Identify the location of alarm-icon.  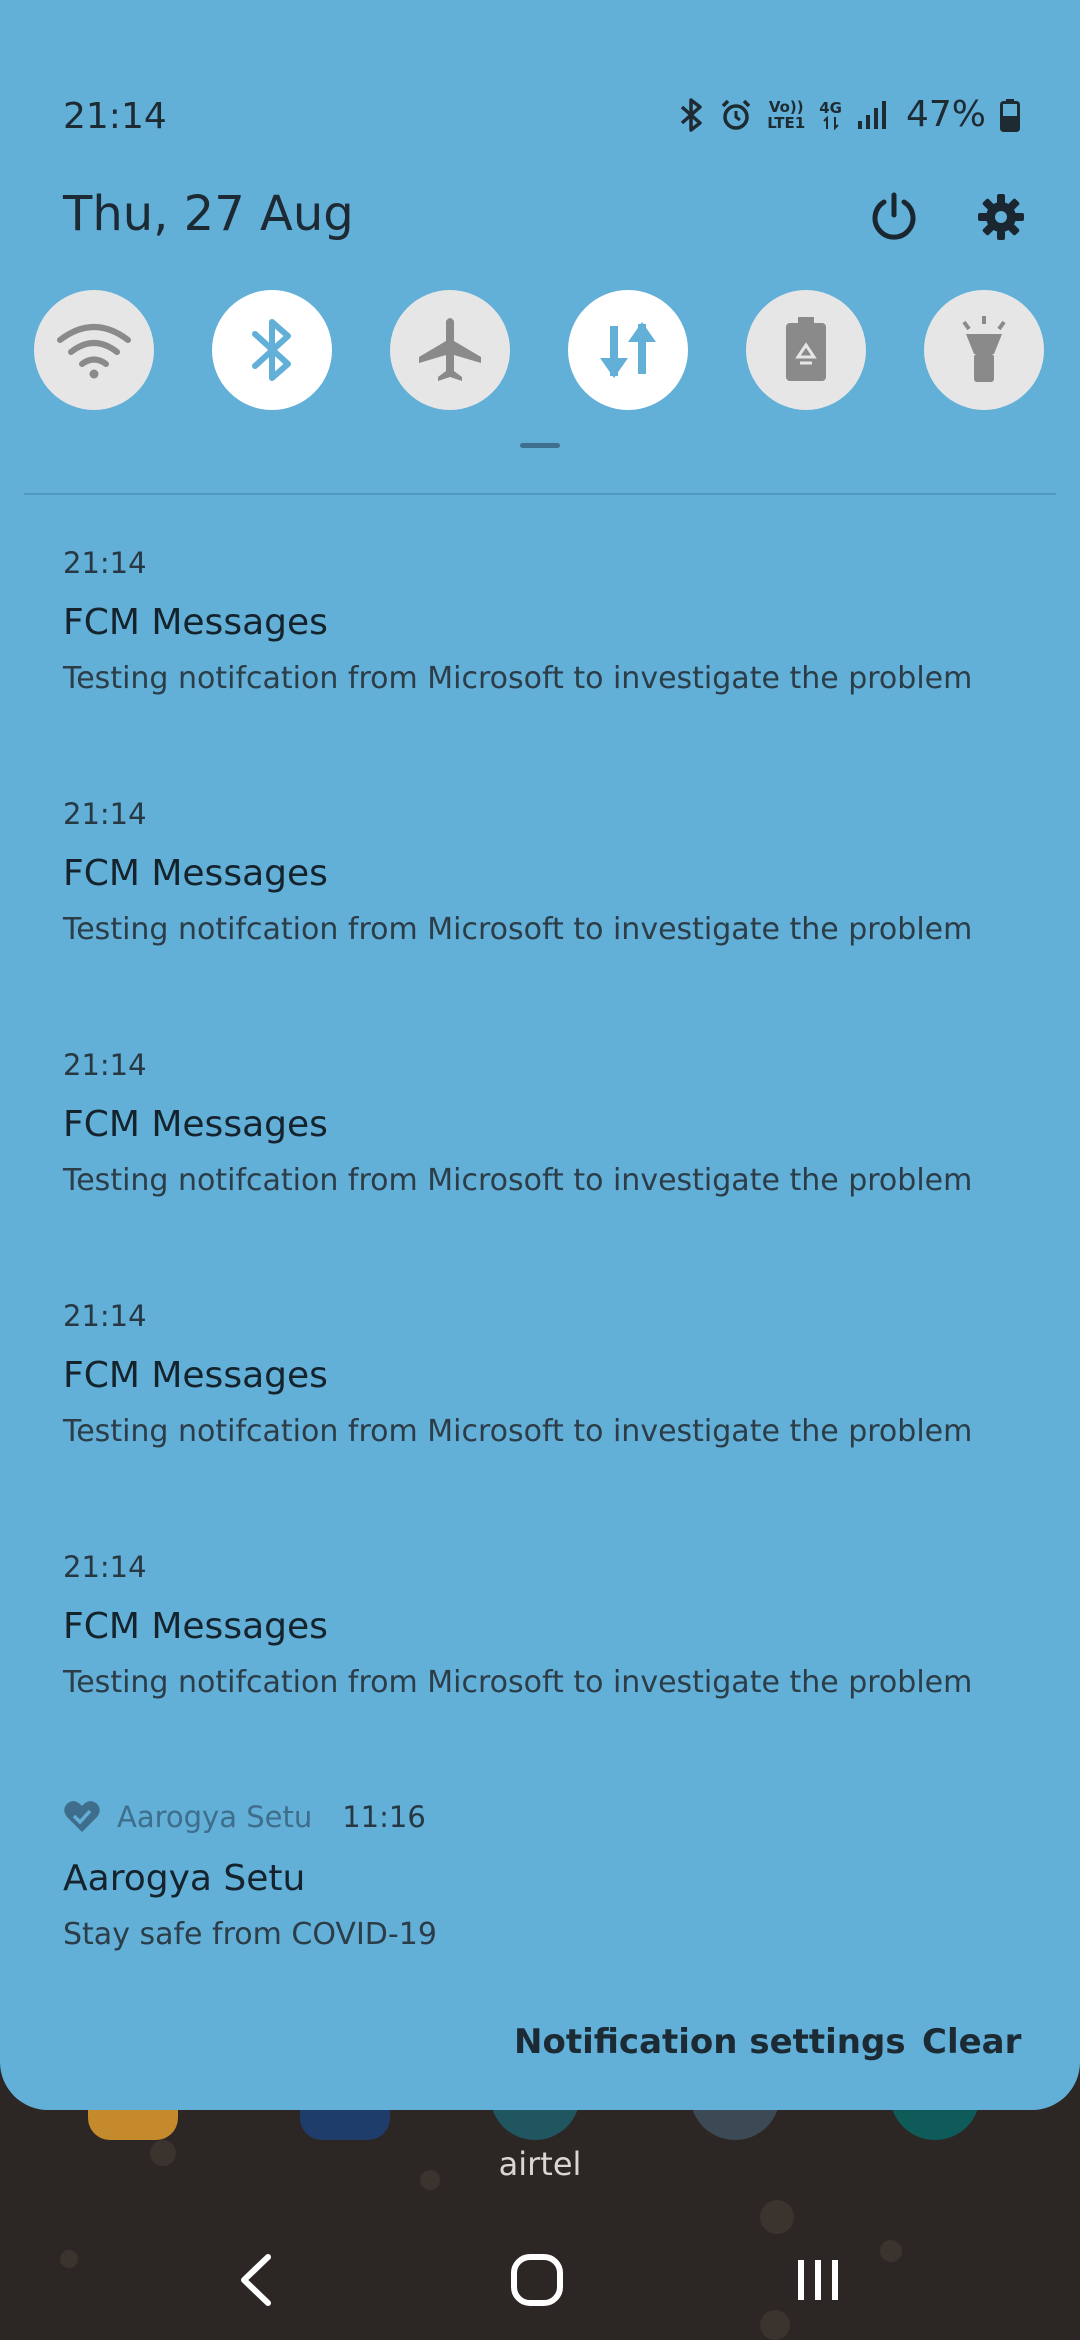
(736, 115).